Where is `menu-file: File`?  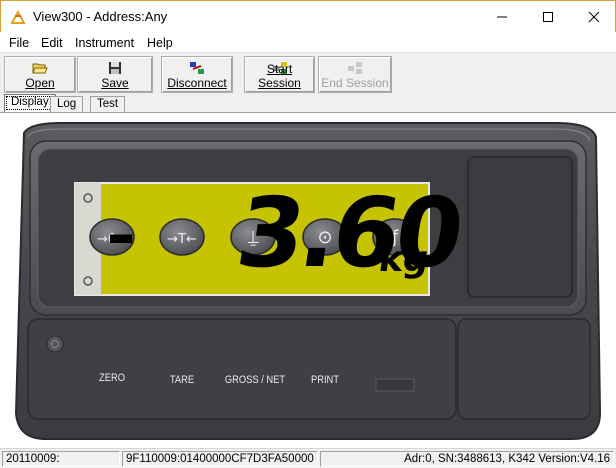
menu-file: File is located at coordinates (19, 43).